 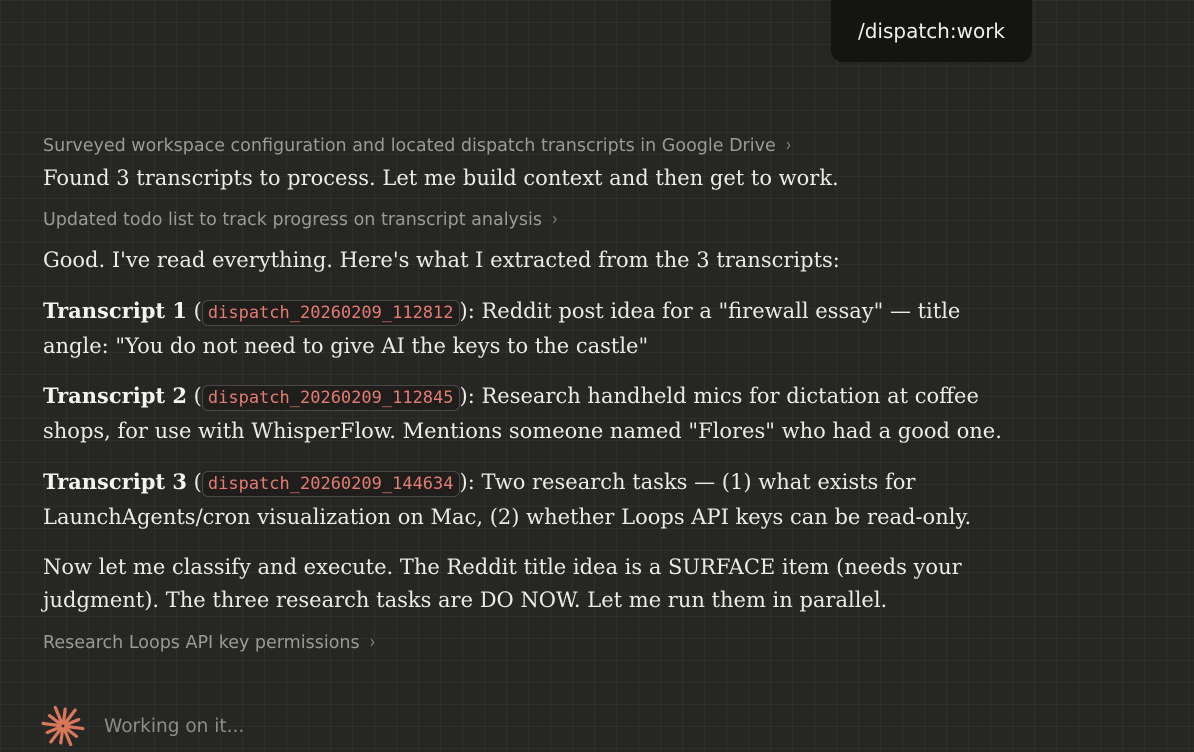 What do you see at coordinates (201, 643) in the screenshot?
I see `tool-step-label: Research Loops API key permissions` at bounding box center [201, 643].